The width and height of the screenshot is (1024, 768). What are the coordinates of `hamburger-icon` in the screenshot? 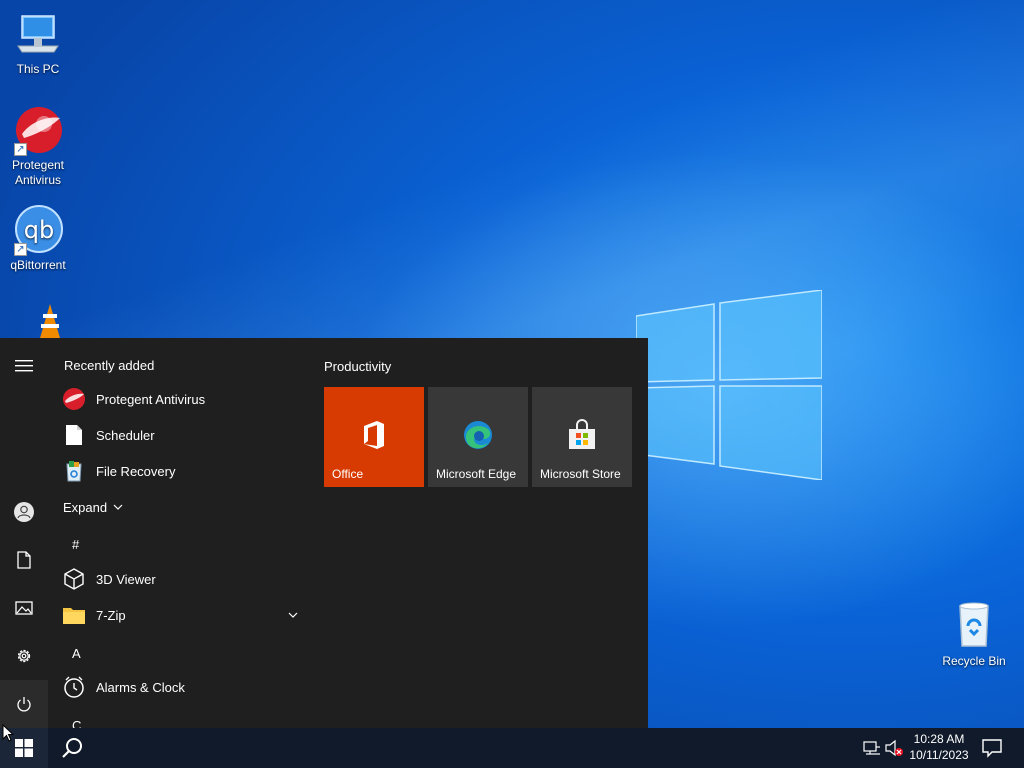 It's located at (24, 366).